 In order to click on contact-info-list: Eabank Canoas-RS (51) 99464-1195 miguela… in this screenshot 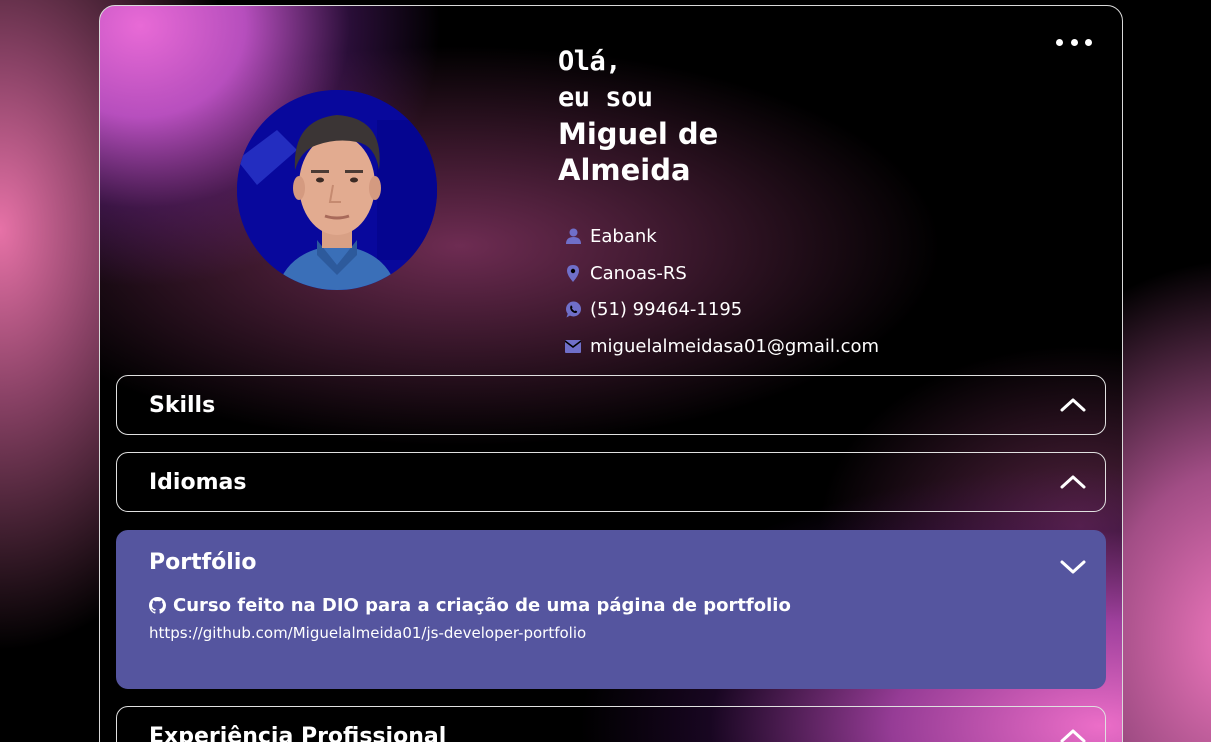, I will do `click(721, 291)`.